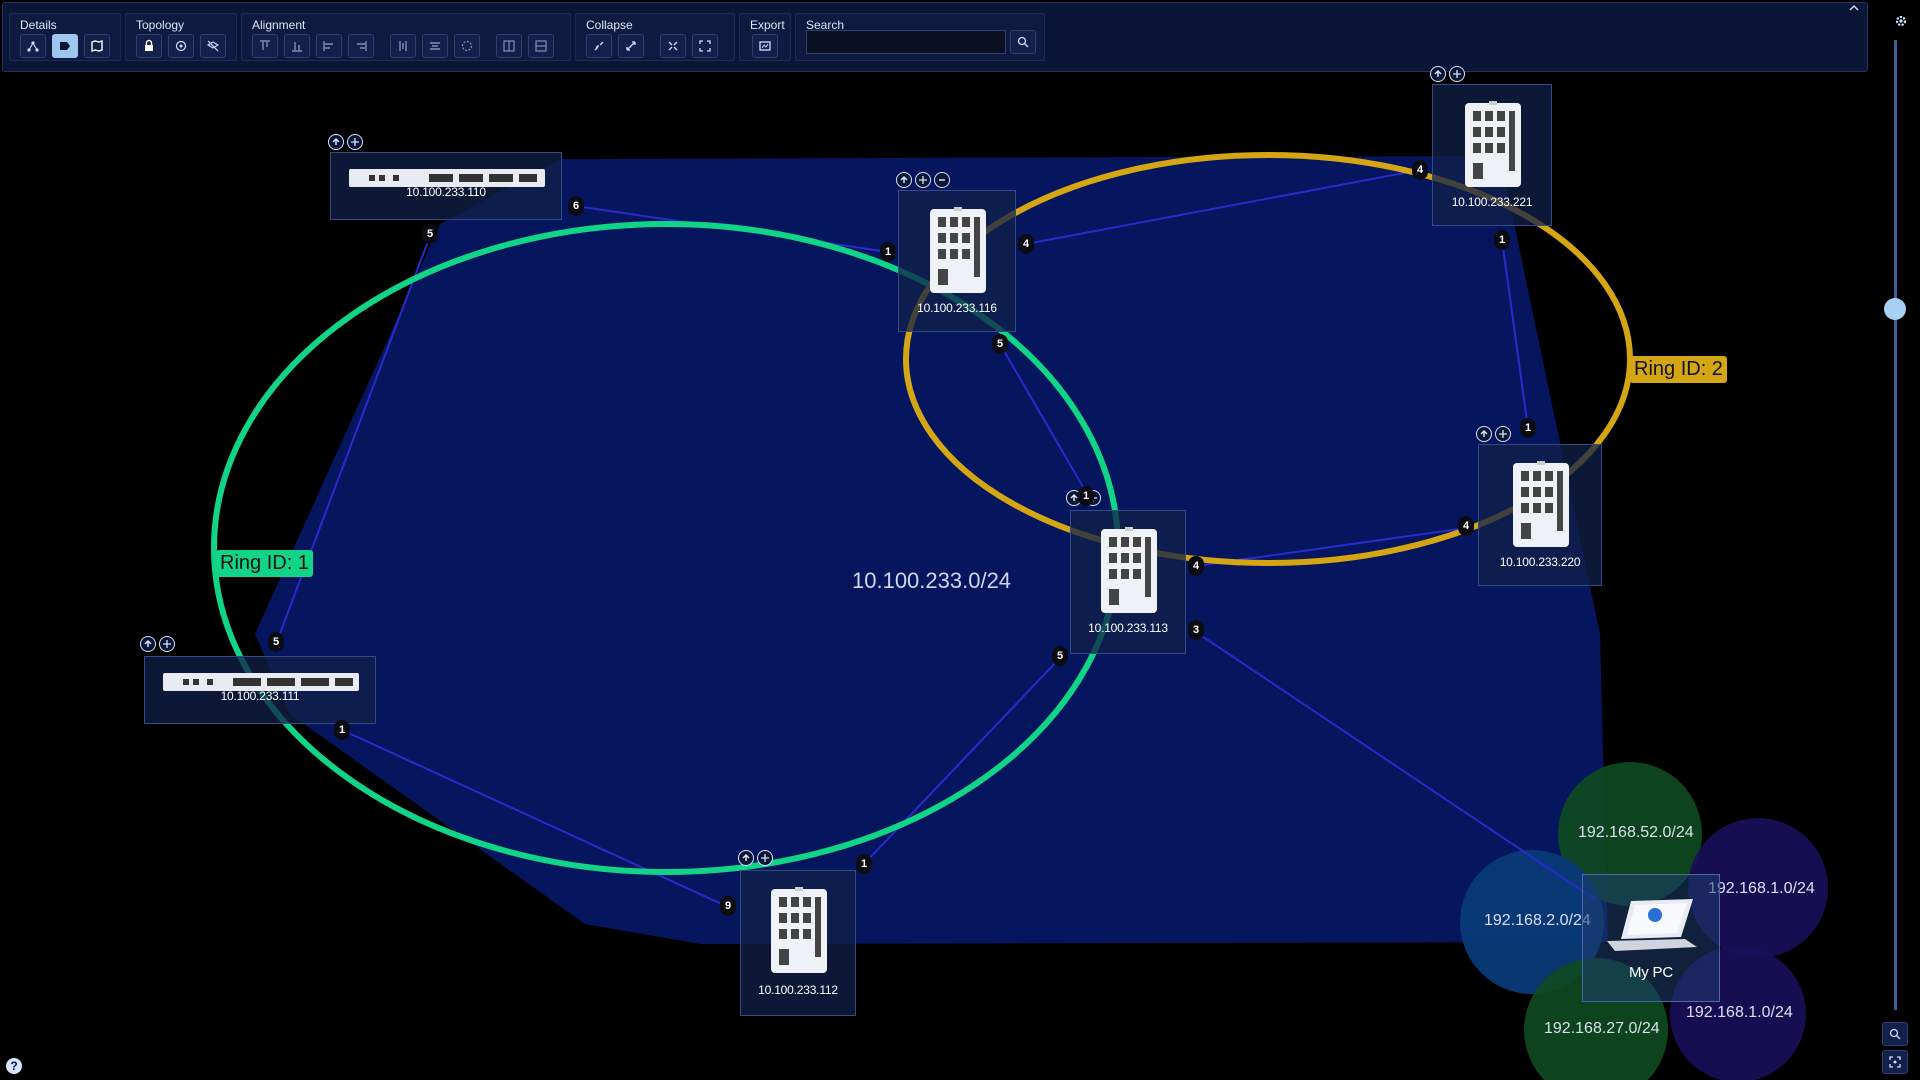 Image resolution: width=1920 pixels, height=1080 pixels. I want to click on port-116-1: 1, so click(888, 252).